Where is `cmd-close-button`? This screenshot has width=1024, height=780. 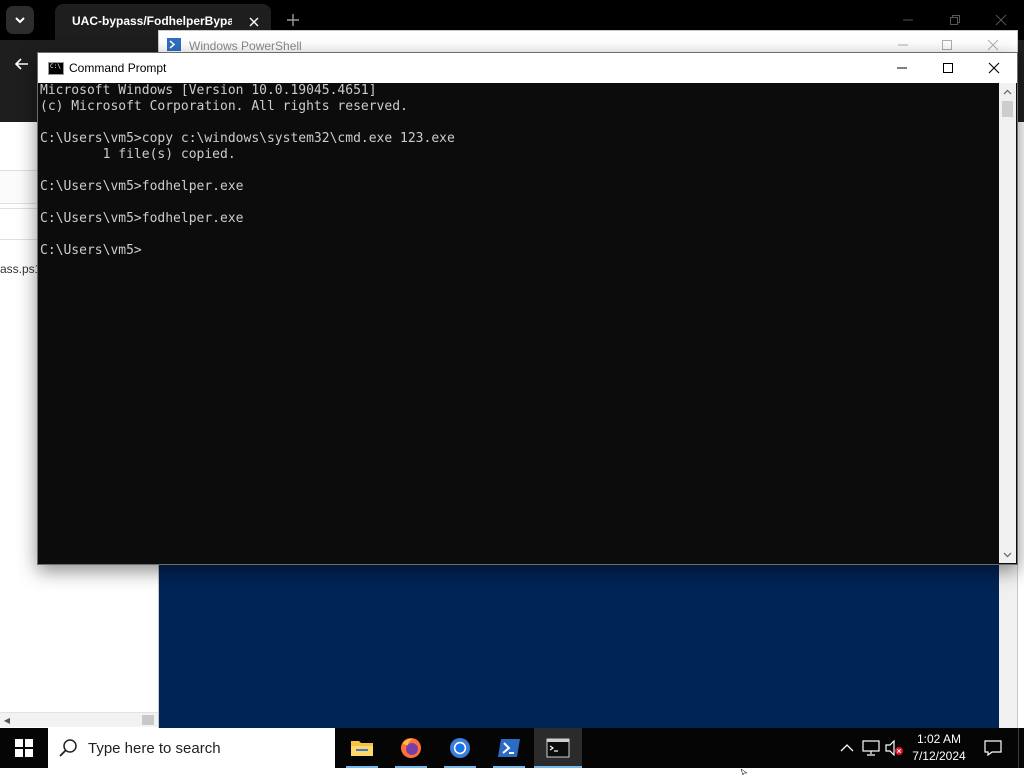
cmd-close-button is located at coordinates (994, 68).